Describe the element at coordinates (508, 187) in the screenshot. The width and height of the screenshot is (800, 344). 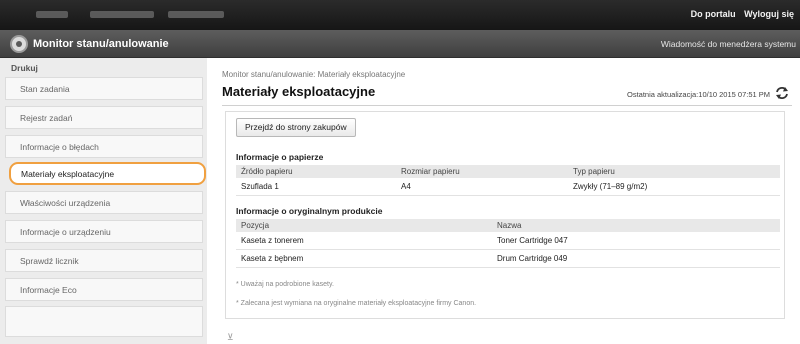
I see `table-row: Szuflada 1 A4 Zwykły (71–89 g/m2)` at that location.